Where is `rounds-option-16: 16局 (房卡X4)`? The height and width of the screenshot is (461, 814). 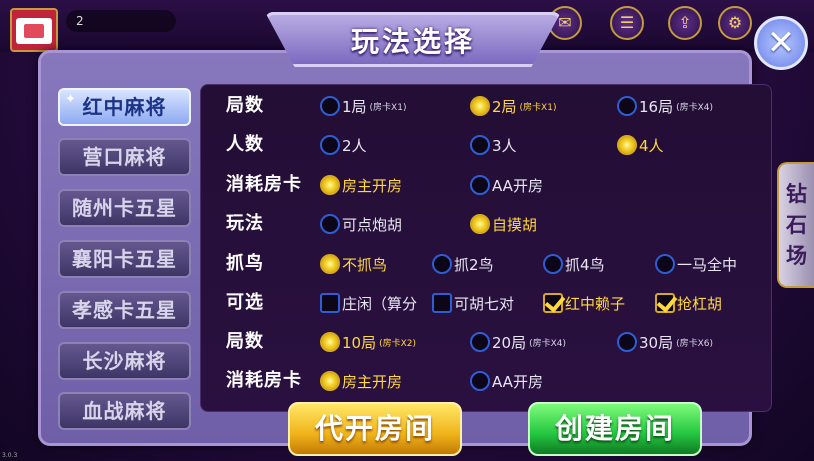
rounds-option-16: 16局 (房卡X4) is located at coordinates (665, 106).